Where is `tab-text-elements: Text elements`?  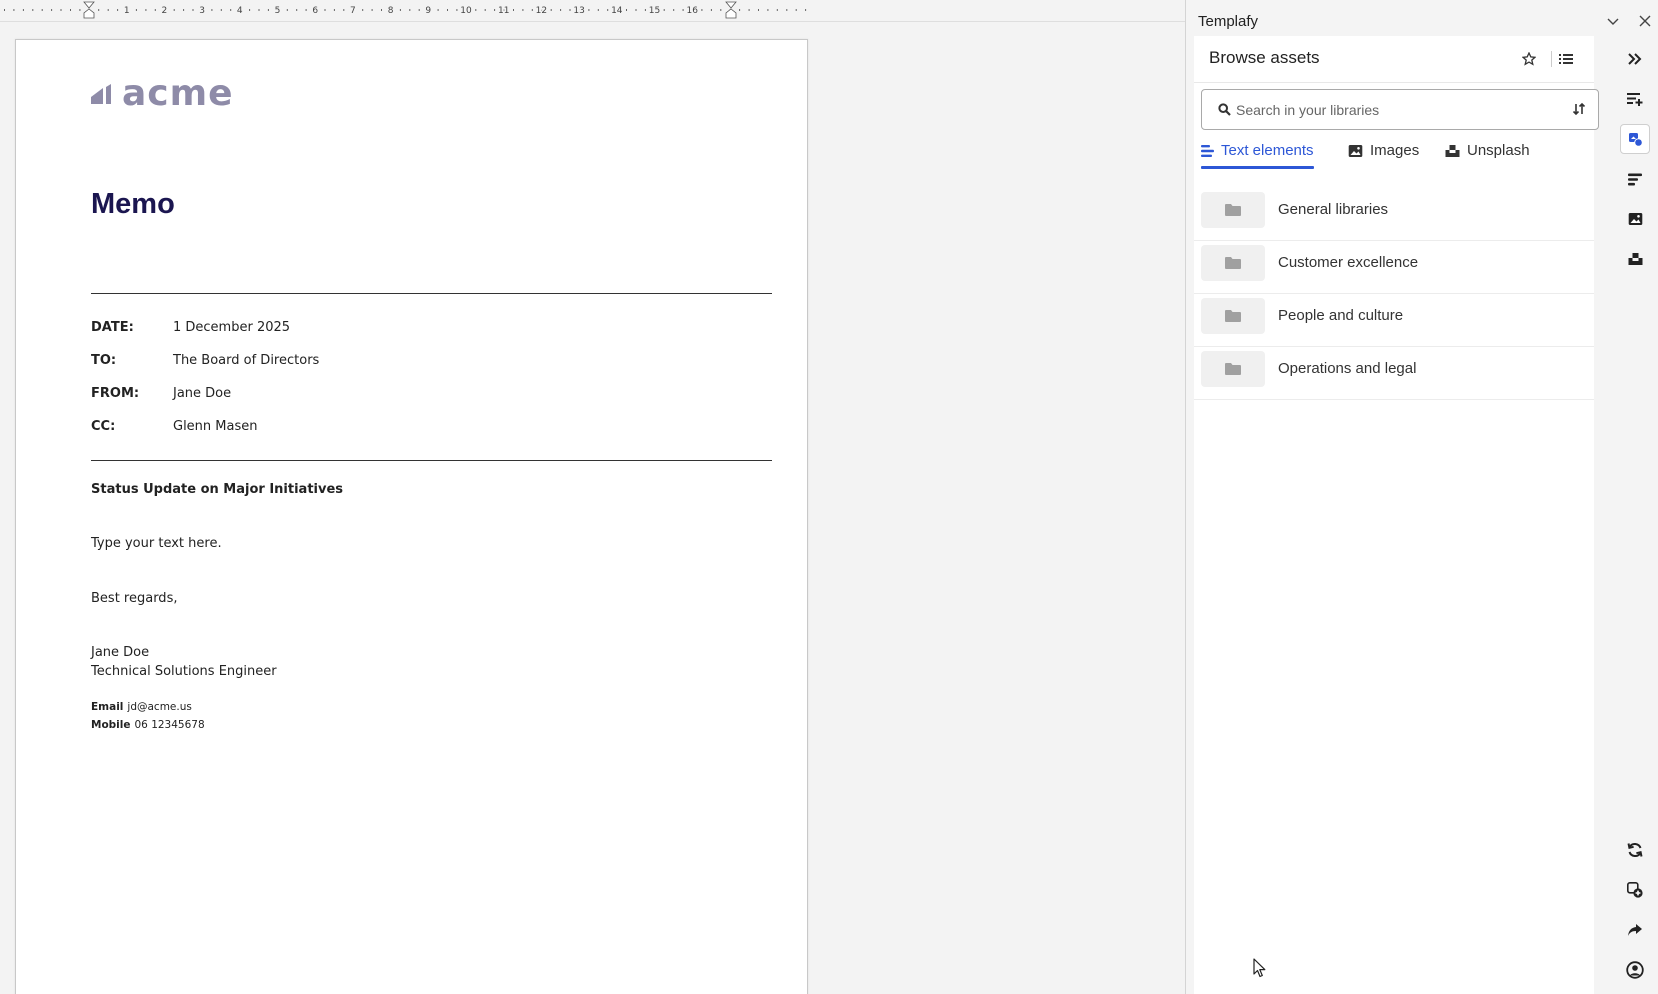 tab-text-elements: Text elements is located at coordinates (1257, 157).